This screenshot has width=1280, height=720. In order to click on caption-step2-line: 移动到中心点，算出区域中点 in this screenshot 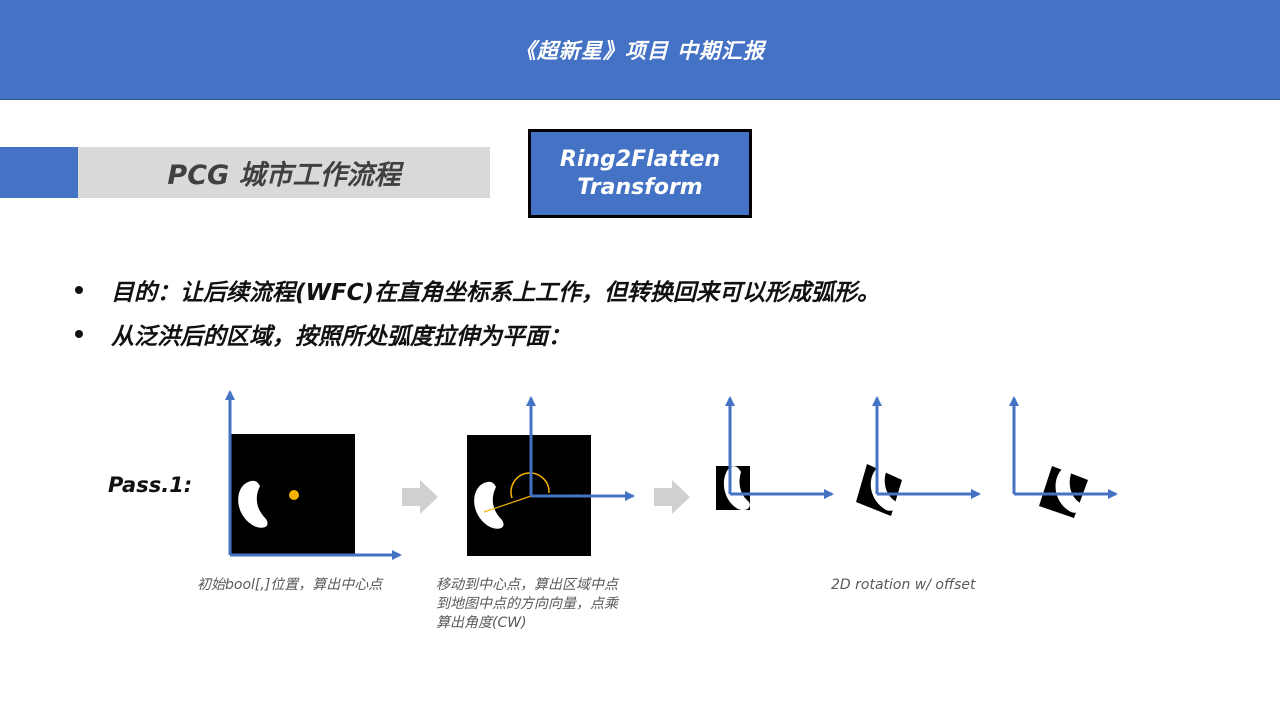, I will do `click(527, 585)`.